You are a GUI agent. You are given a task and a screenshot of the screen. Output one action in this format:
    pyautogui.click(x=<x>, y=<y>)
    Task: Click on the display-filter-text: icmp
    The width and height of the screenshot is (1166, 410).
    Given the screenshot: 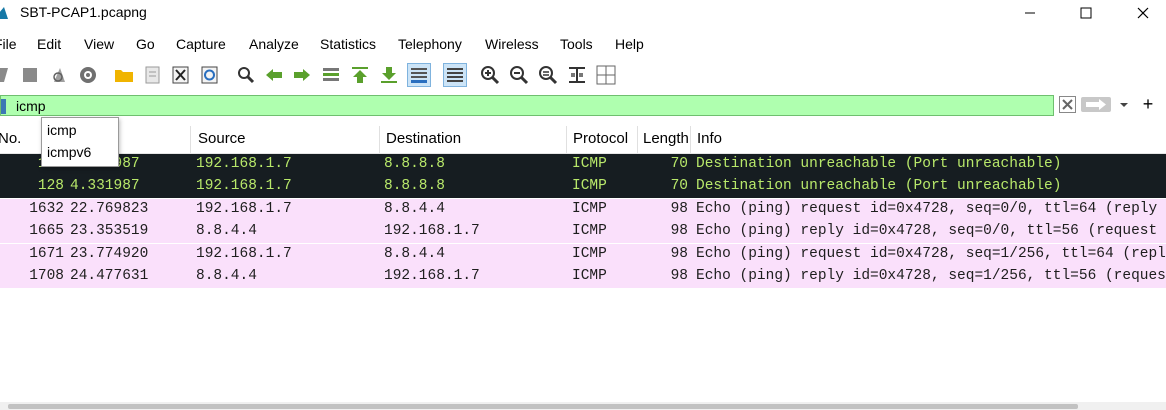 What is the action you would take?
    pyautogui.click(x=31, y=106)
    